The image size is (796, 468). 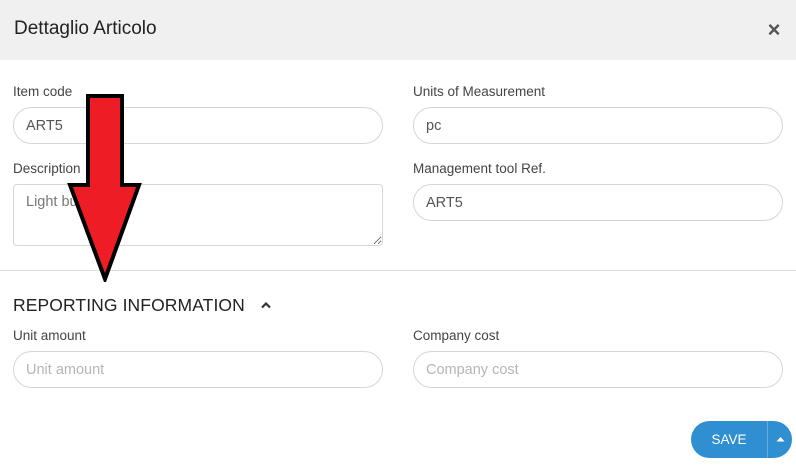 What do you see at coordinates (774, 30) in the screenshot?
I see `close-icon: ×` at bounding box center [774, 30].